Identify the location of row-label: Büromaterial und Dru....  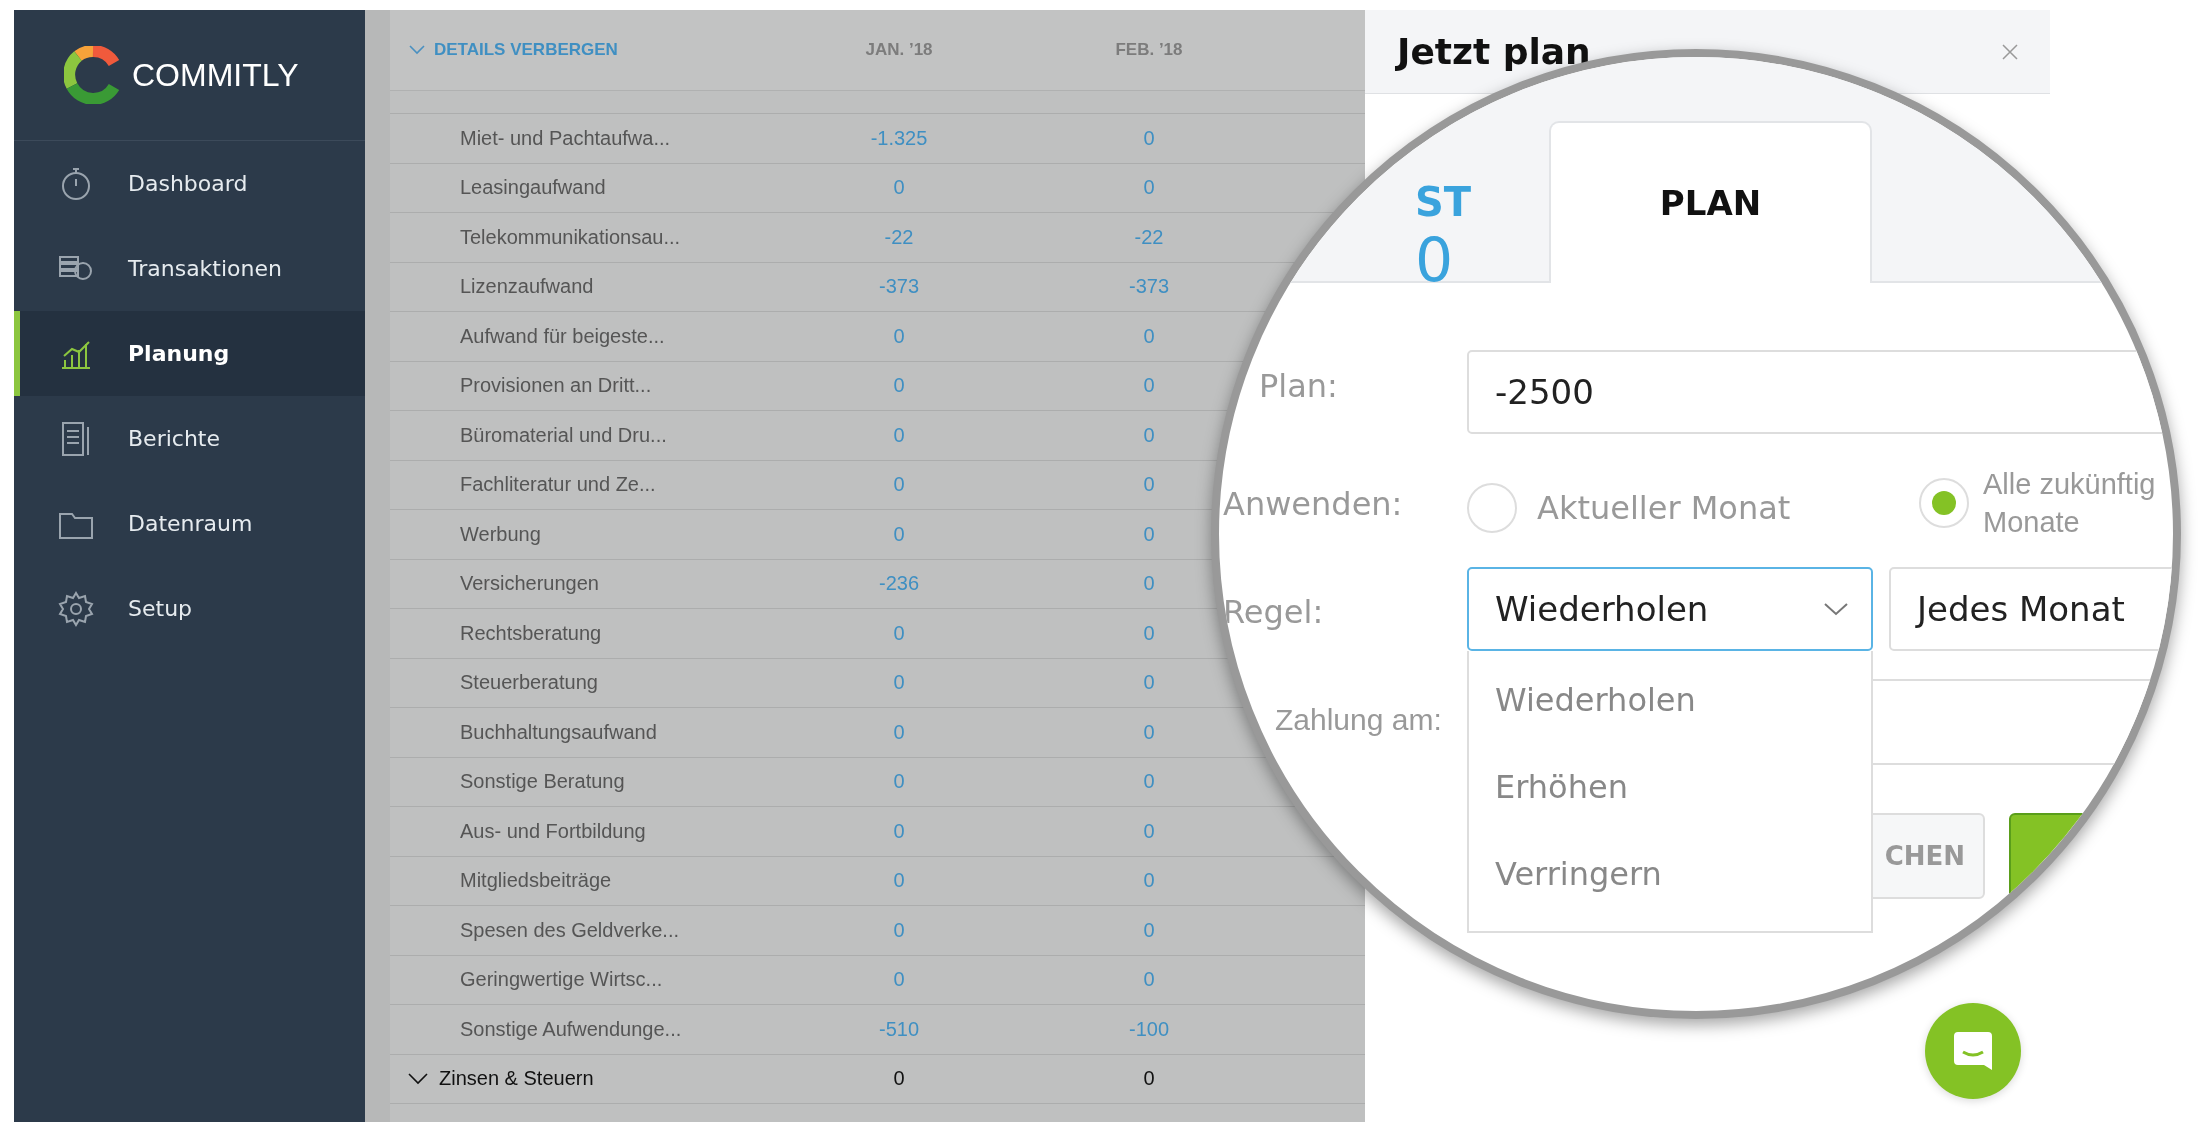
(563, 435).